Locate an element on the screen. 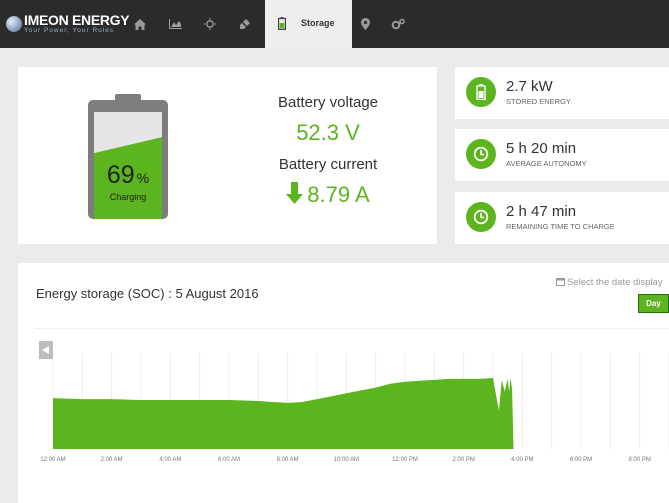  x-tick-label: 4:00 AM is located at coordinates (170, 460).